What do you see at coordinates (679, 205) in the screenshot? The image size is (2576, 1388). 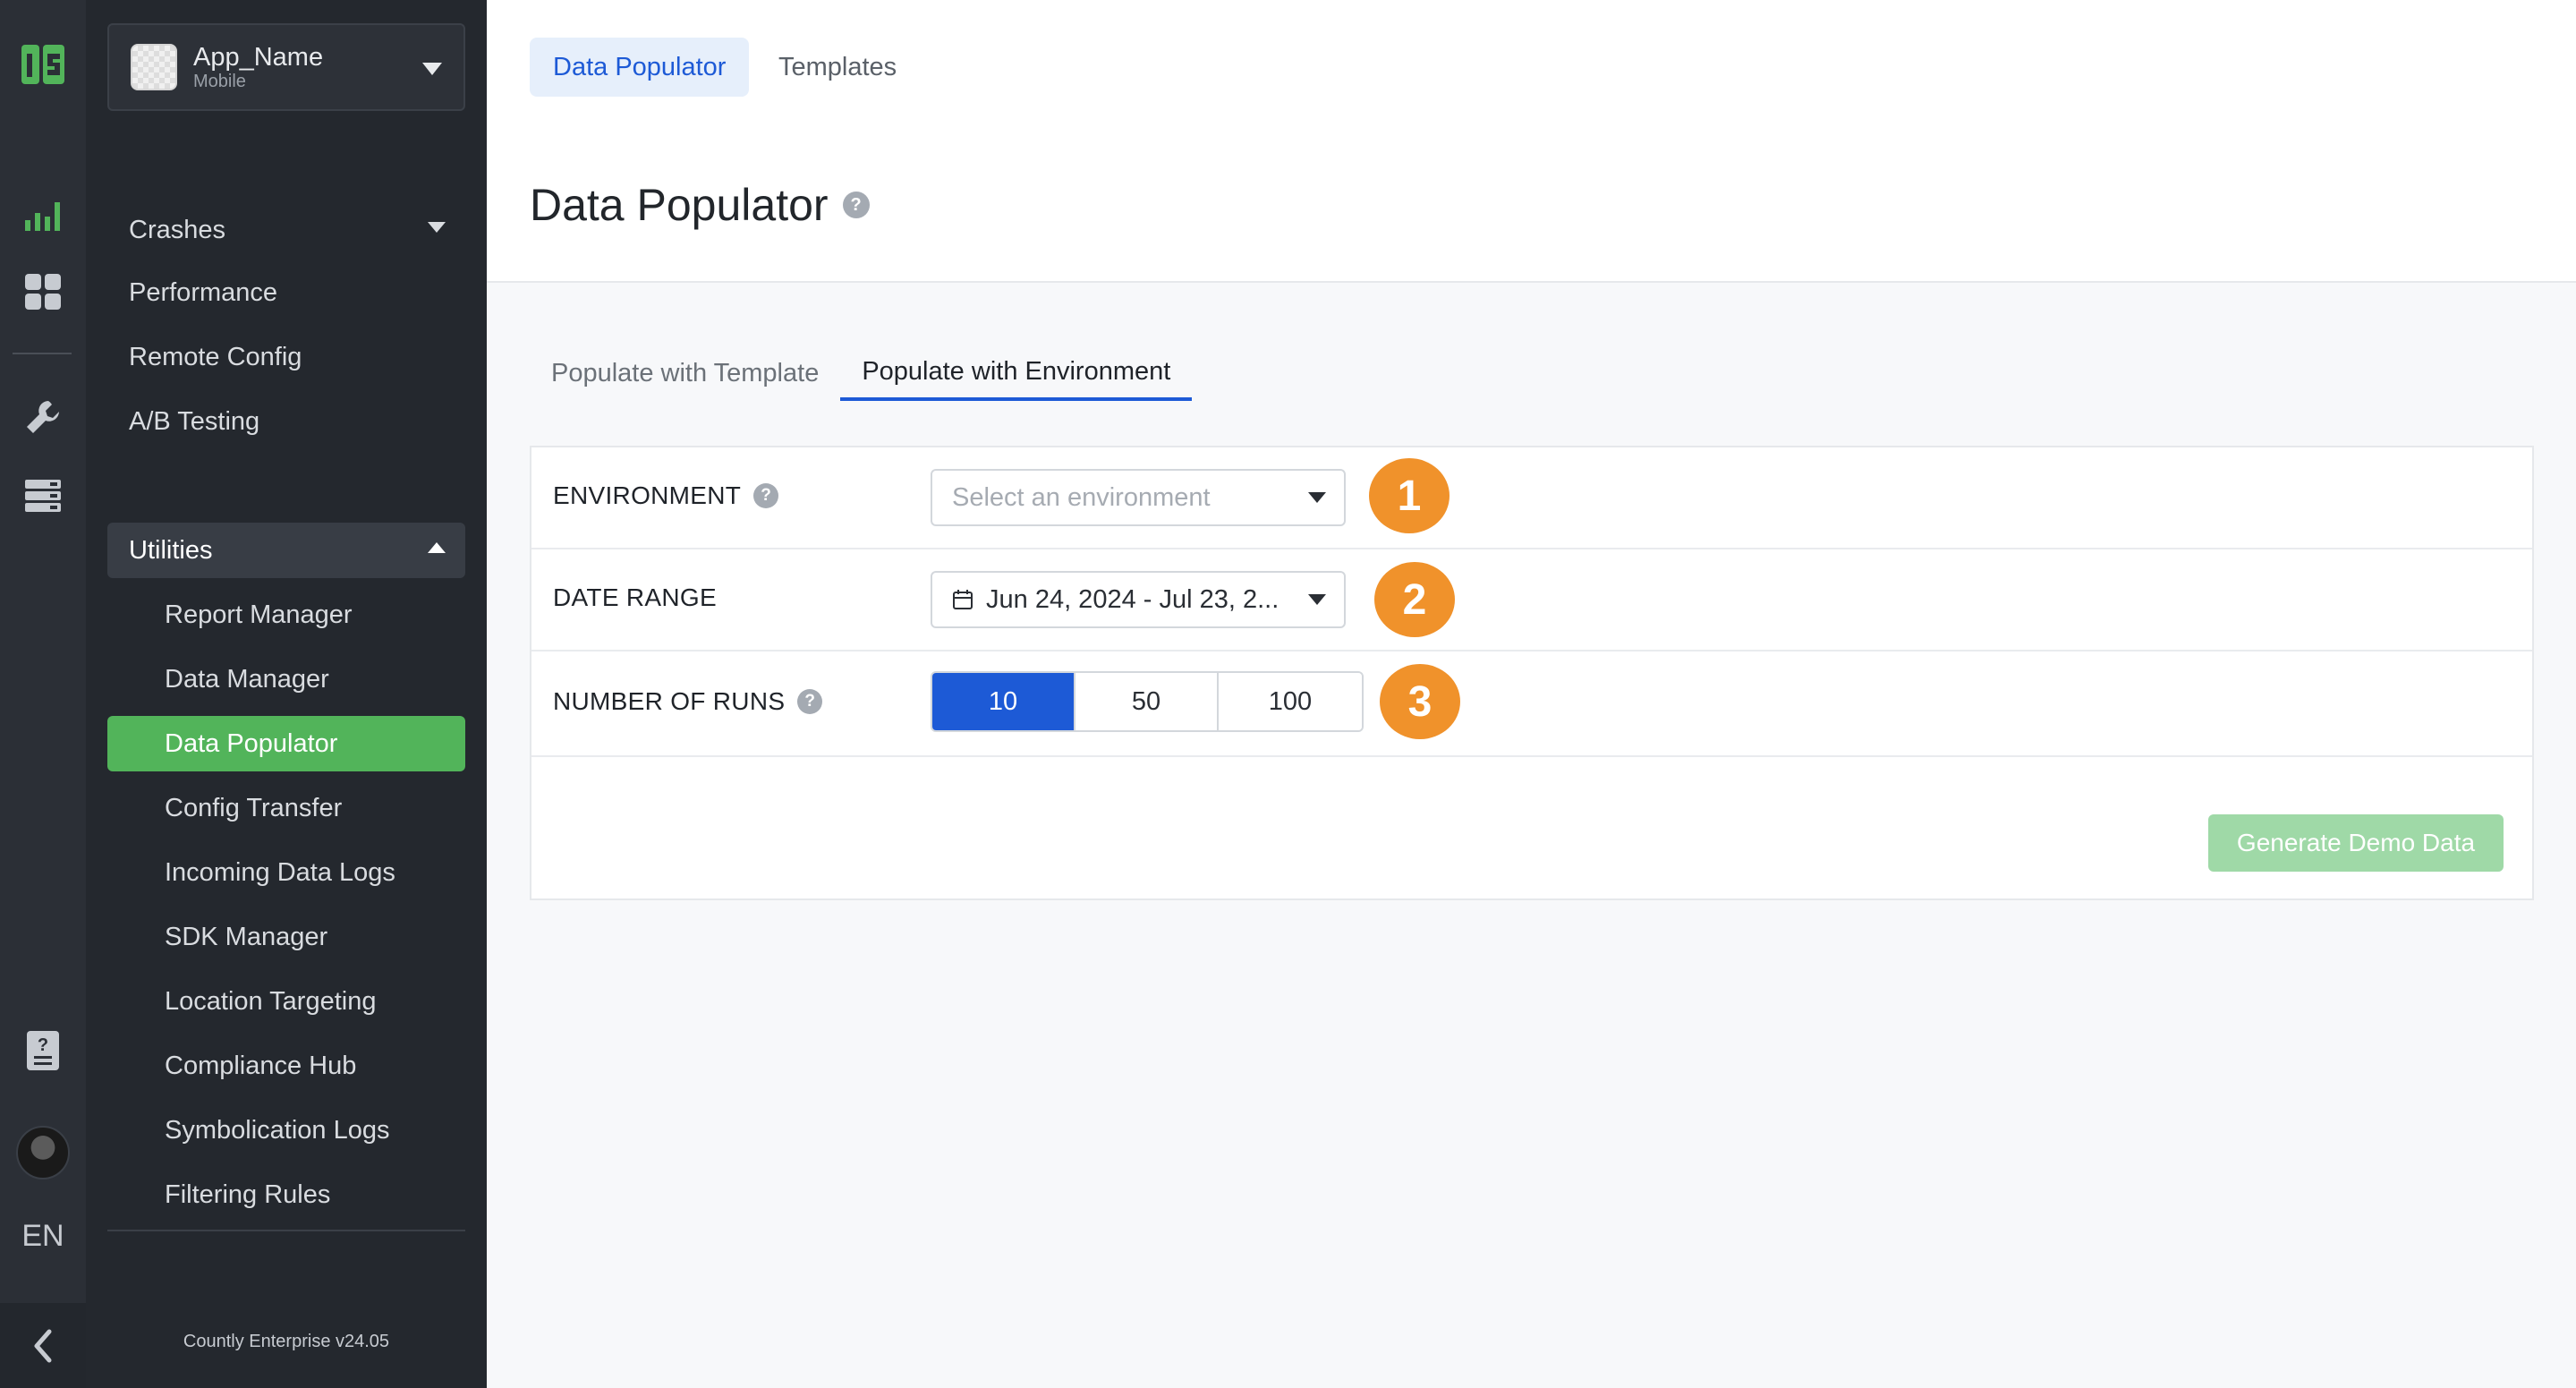 I see `page-title-text: Data Populator` at bounding box center [679, 205].